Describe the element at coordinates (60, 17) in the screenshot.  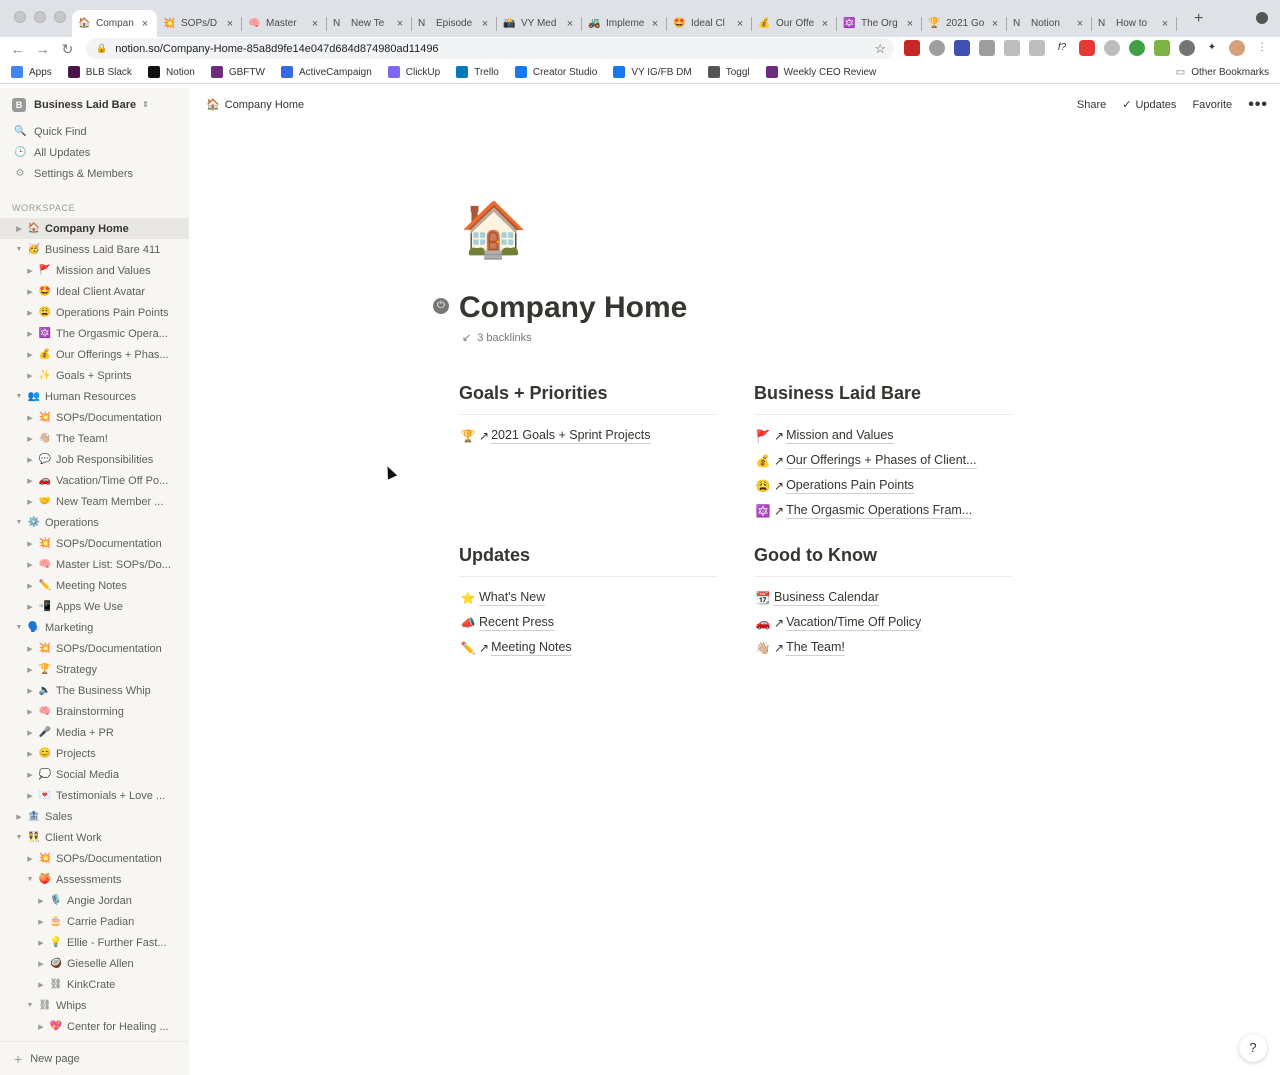
I see `zoom-window-button` at that location.